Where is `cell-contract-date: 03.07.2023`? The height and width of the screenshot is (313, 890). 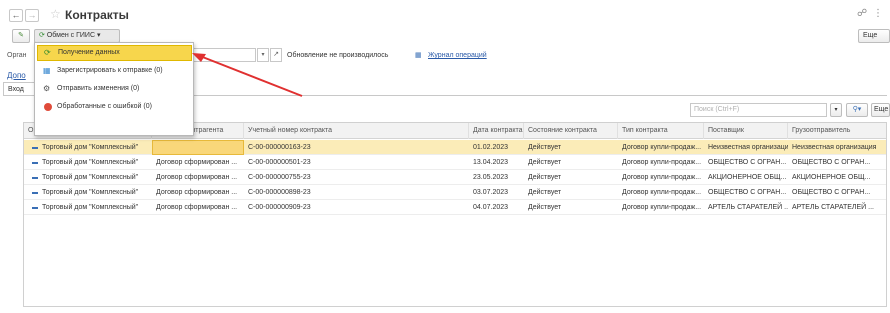 cell-contract-date: 03.07.2023 is located at coordinates (491, 192).